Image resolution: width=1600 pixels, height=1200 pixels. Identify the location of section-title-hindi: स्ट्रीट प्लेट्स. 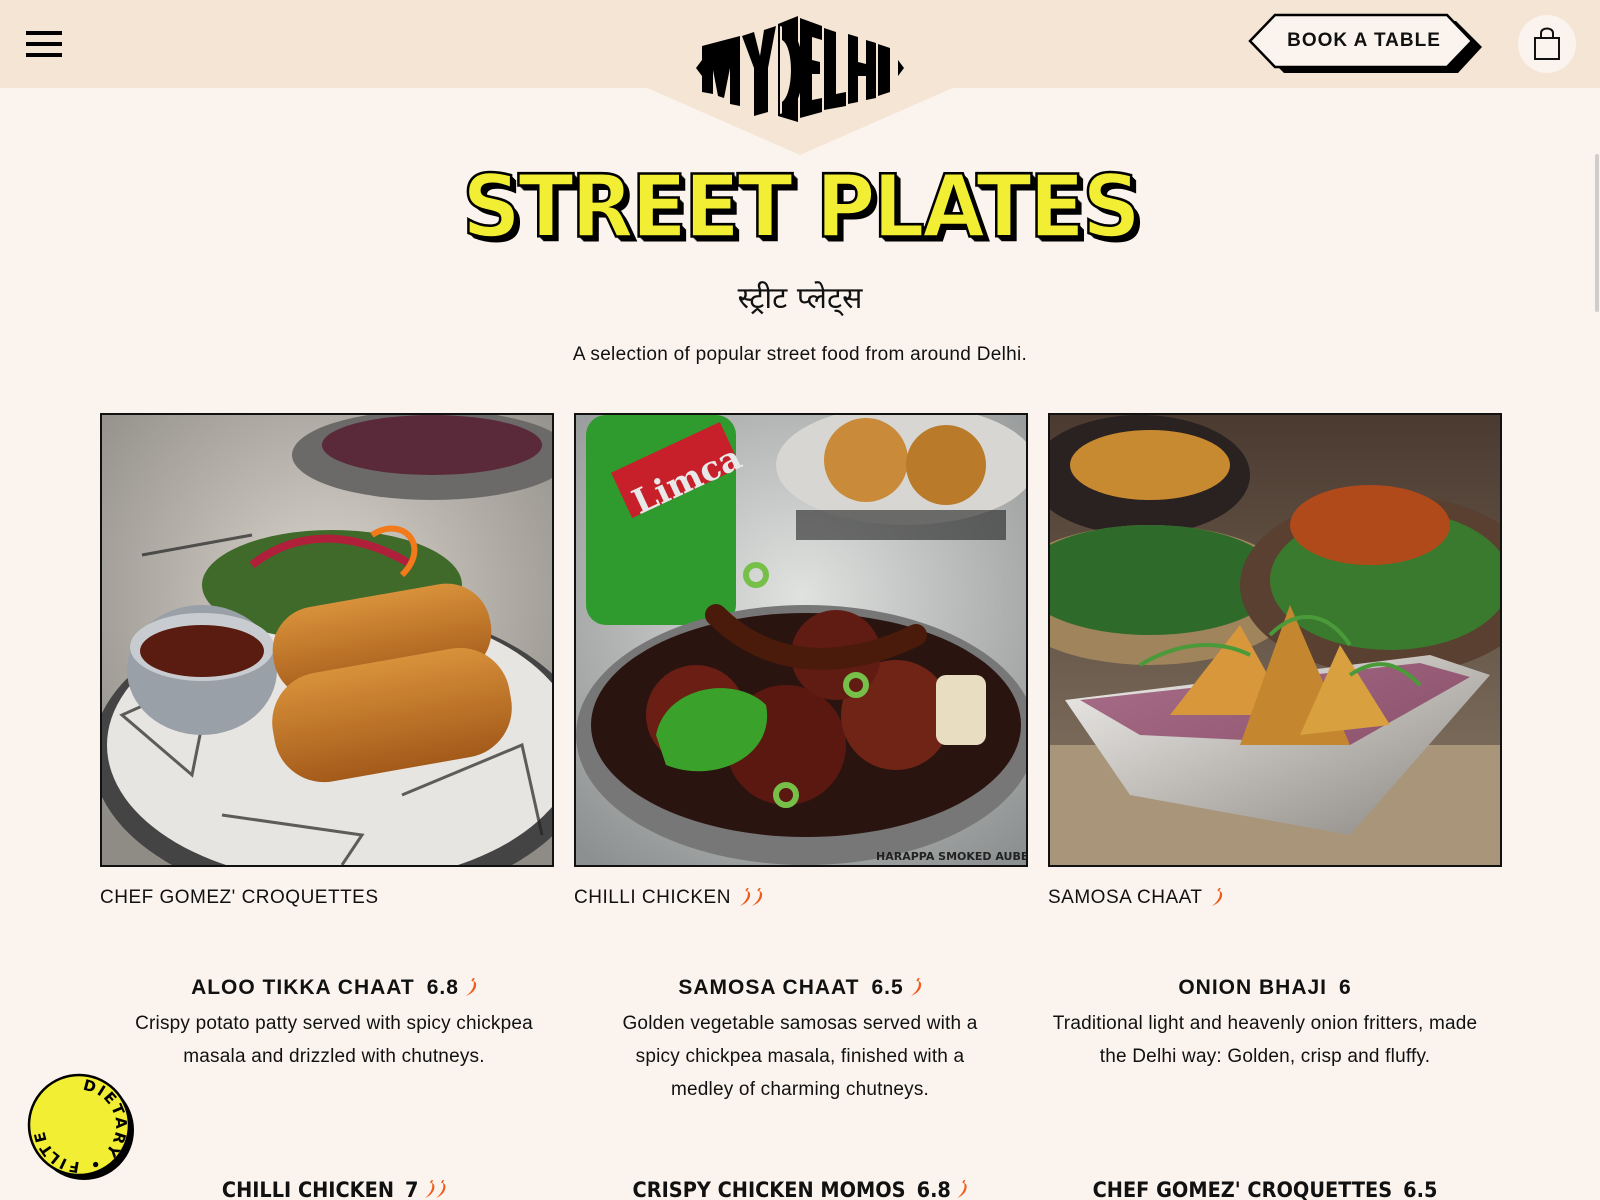
(800, 298).